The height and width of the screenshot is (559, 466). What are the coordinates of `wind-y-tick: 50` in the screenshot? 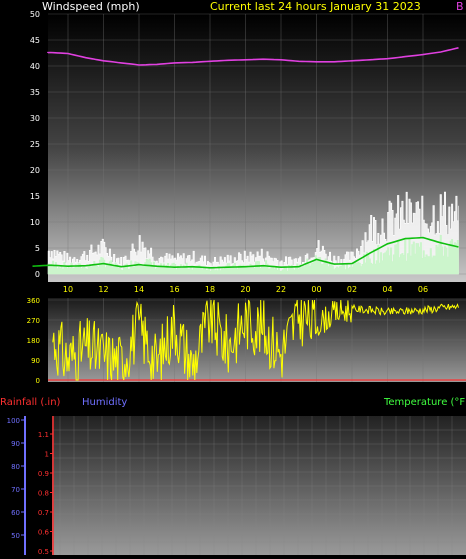 It's located at (35, 14).